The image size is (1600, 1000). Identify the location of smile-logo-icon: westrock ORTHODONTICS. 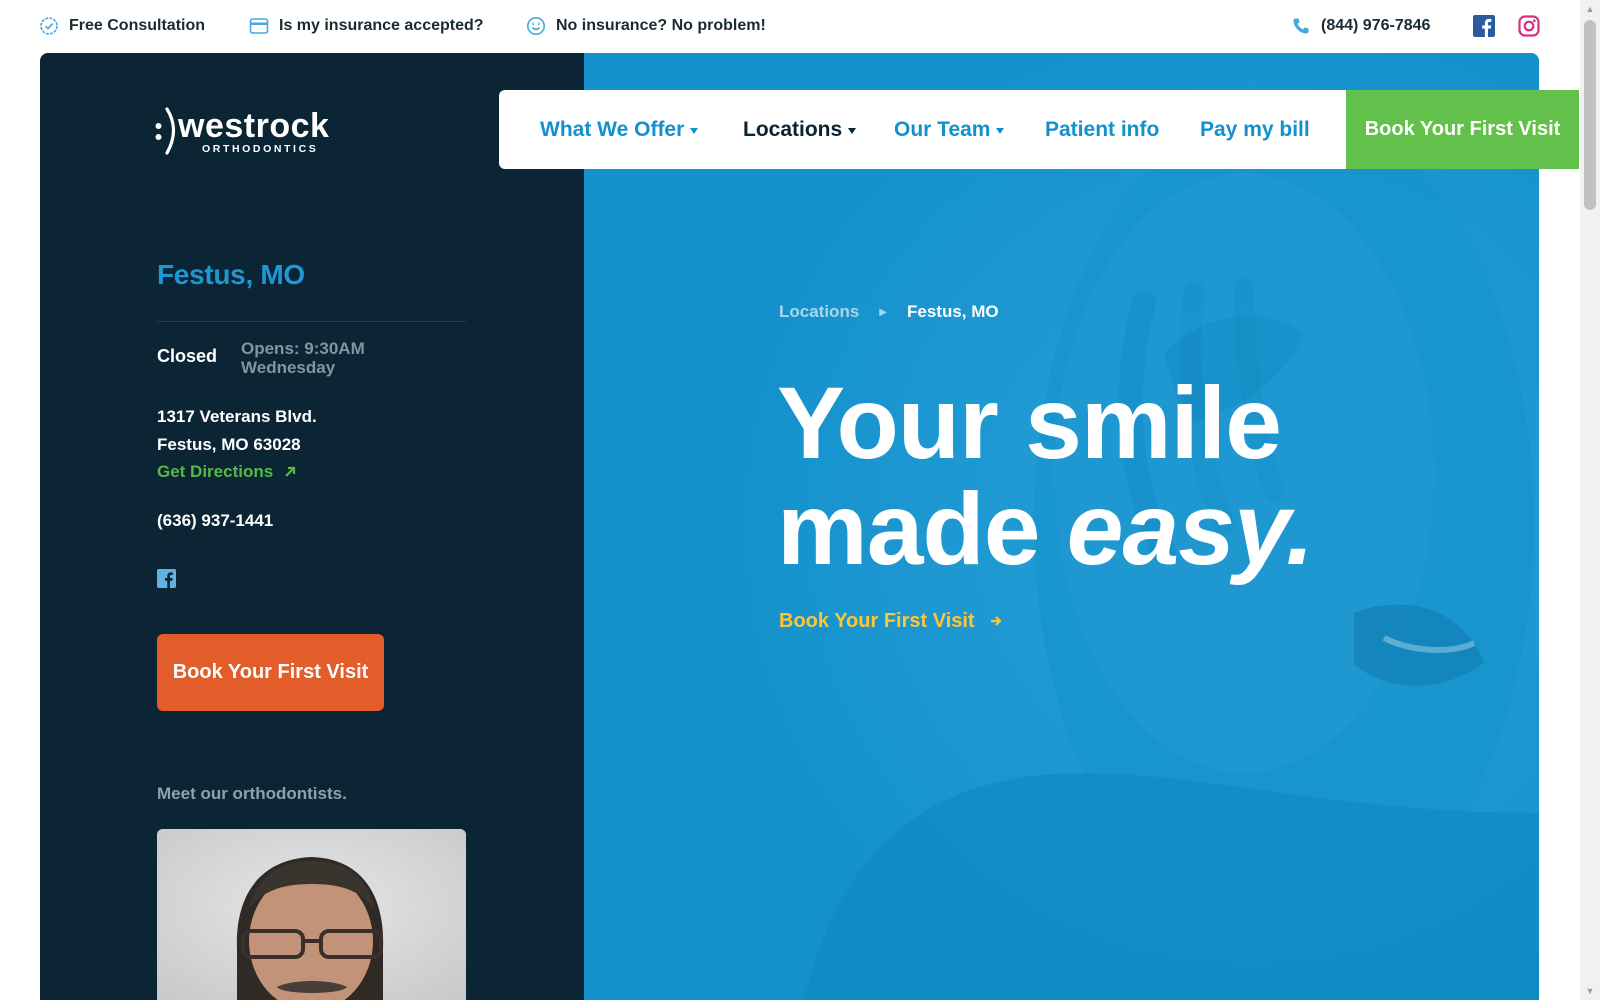
(242, 131).